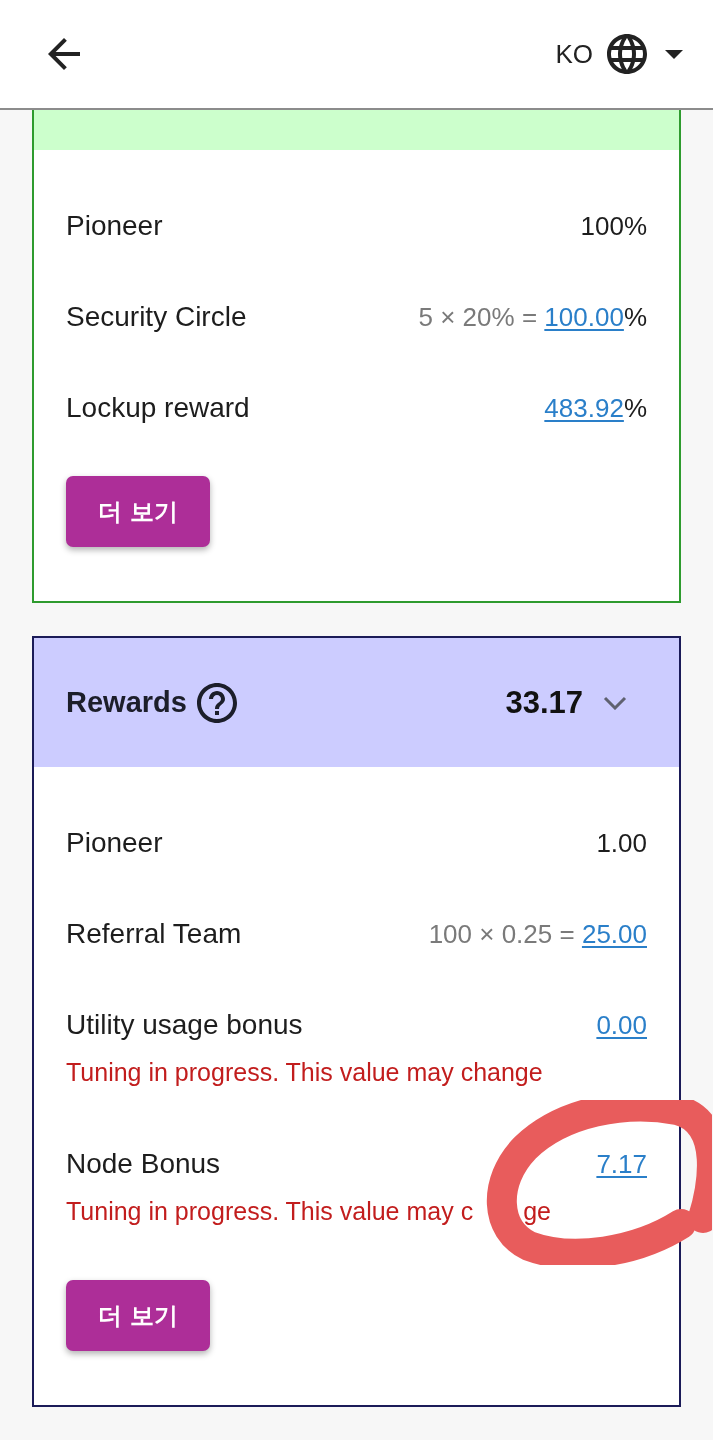 This screenshot has width=713, height=1440. Describe the element at coordinates (544, 702) in the screenshot. I see `total-value: 33.17` at that location.